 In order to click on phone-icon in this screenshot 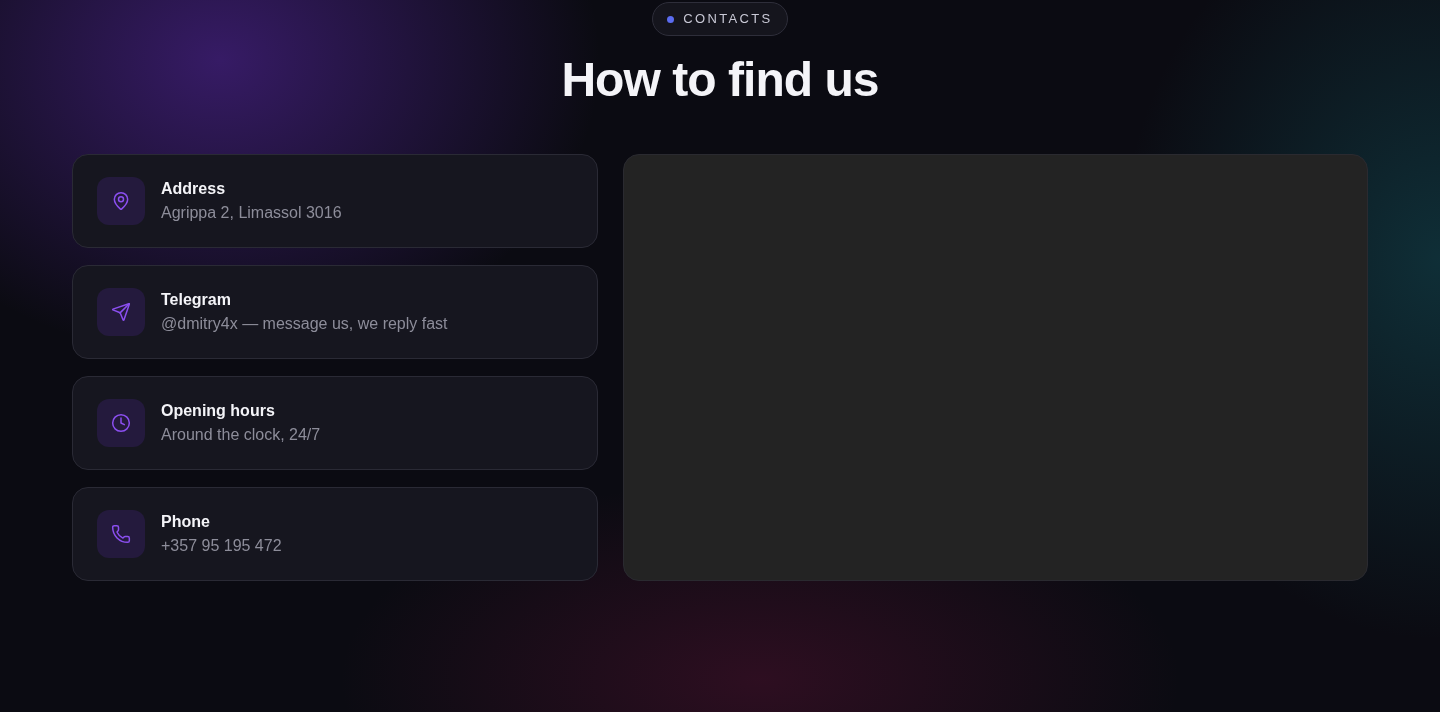, I will do `click(121, 534)`.